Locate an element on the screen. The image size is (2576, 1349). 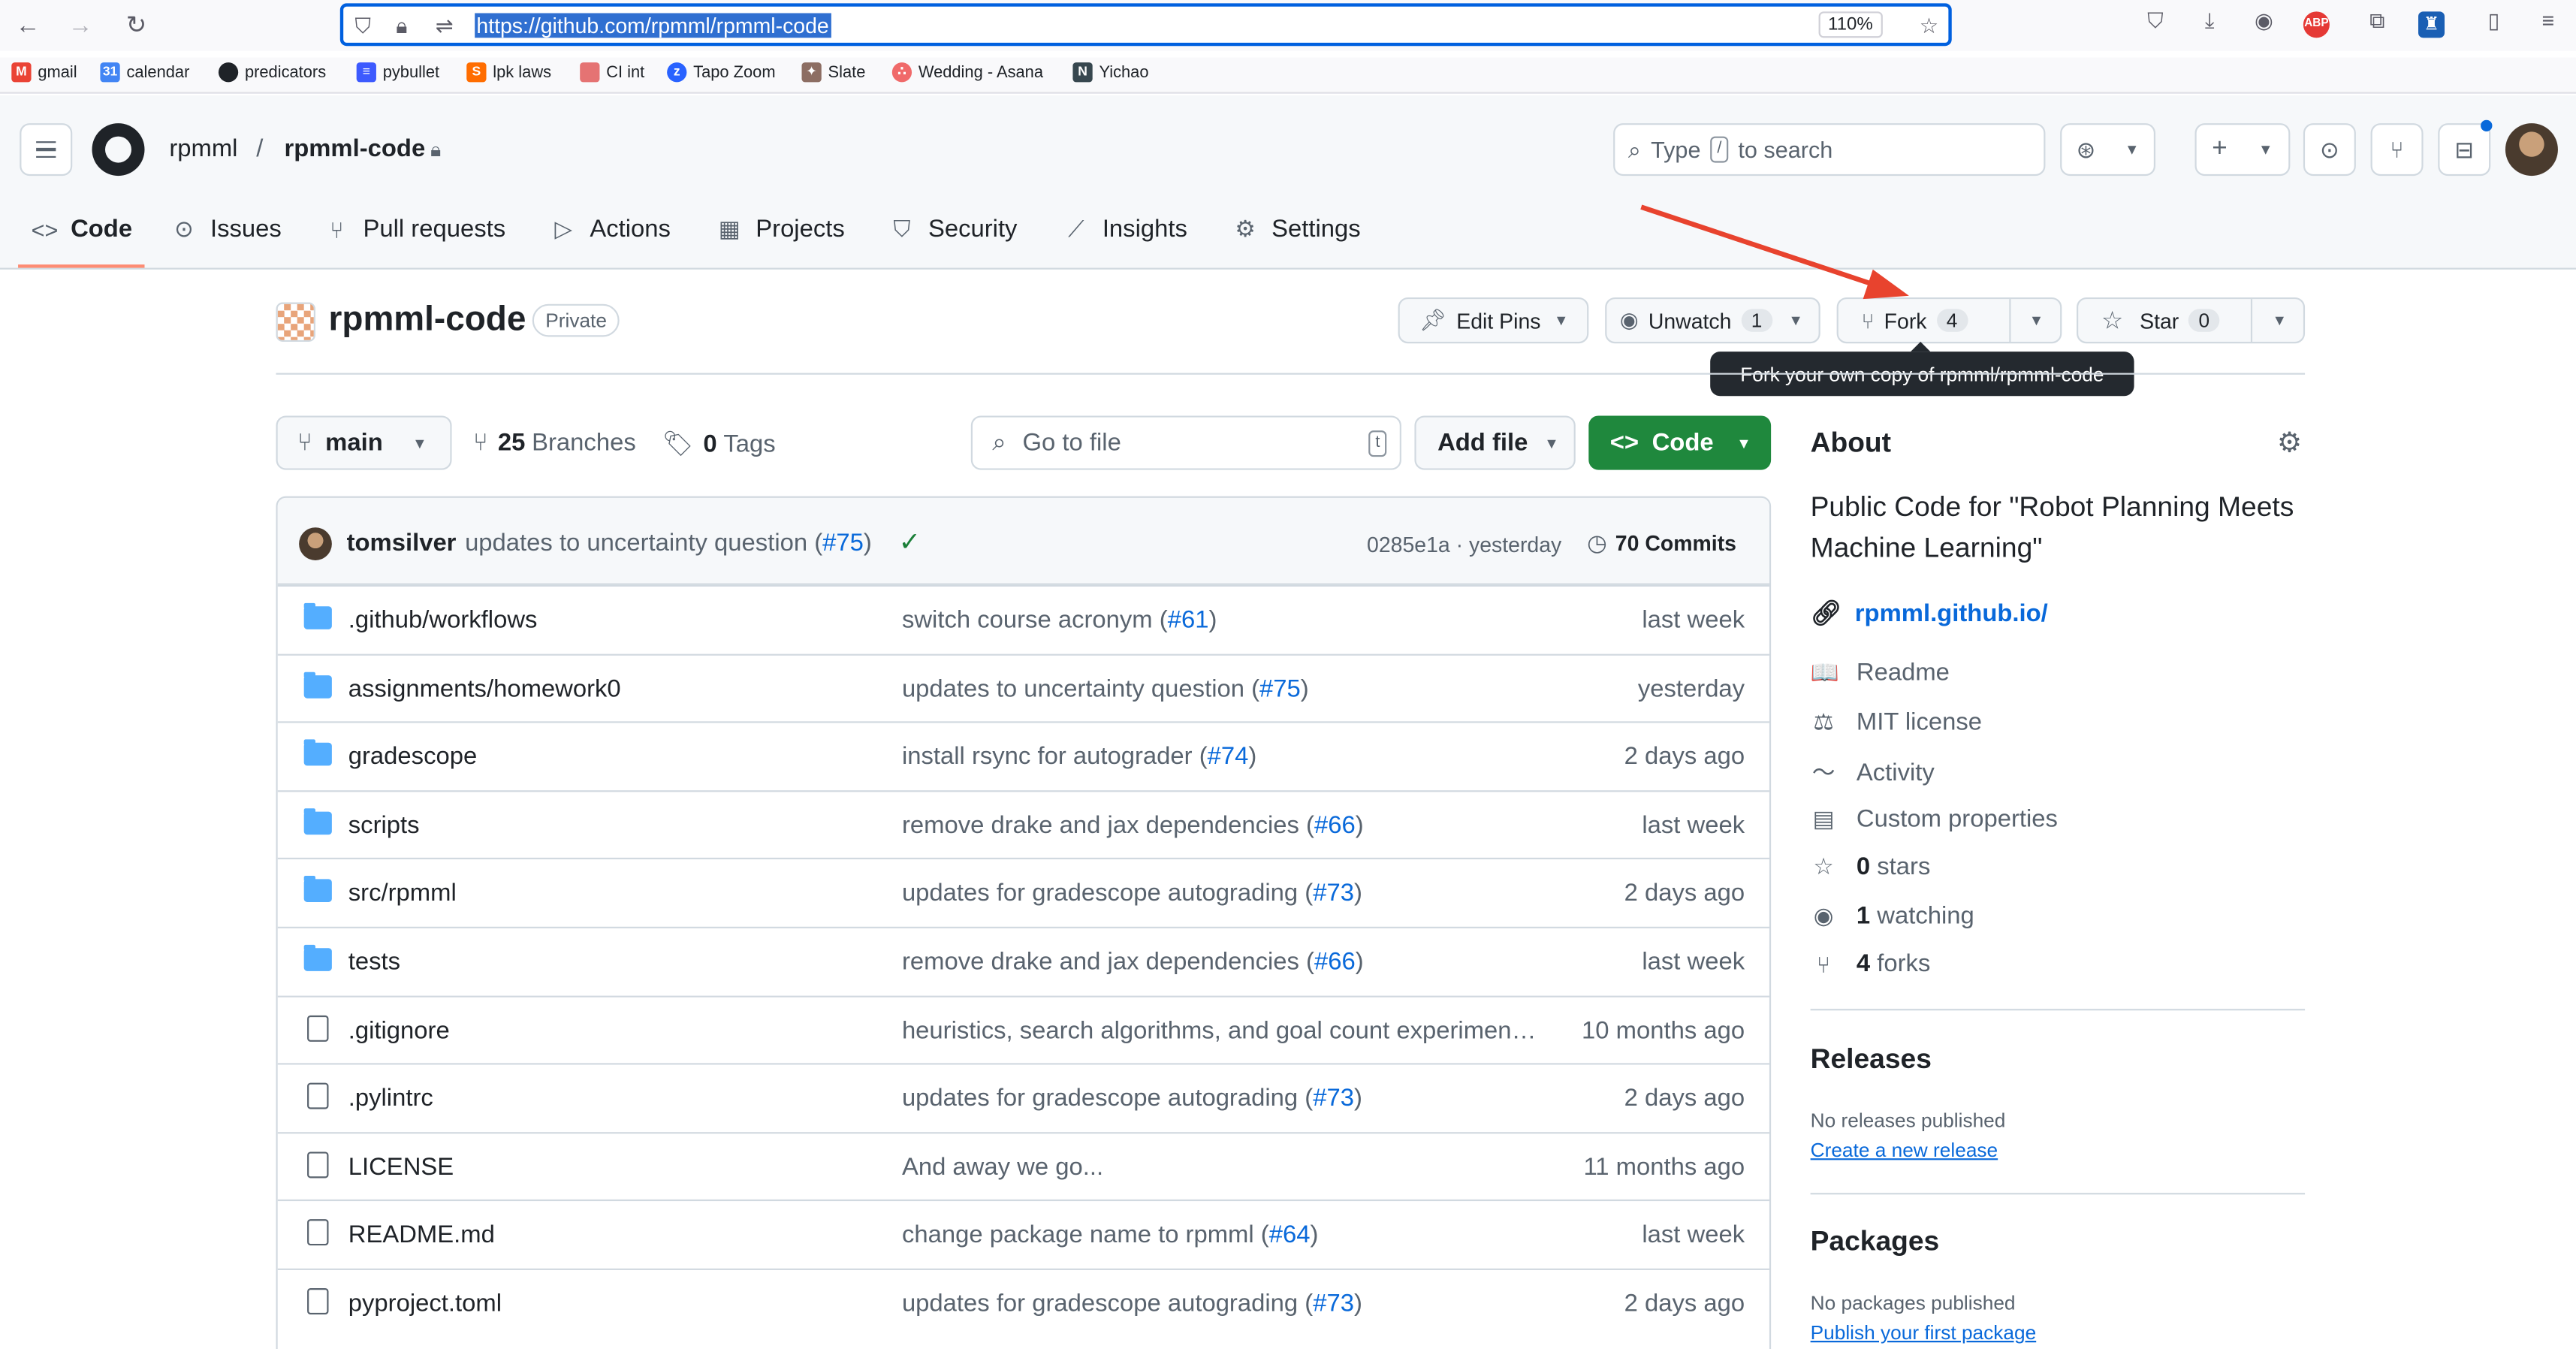
file-name: scripts is located at coordinates (384, 825).